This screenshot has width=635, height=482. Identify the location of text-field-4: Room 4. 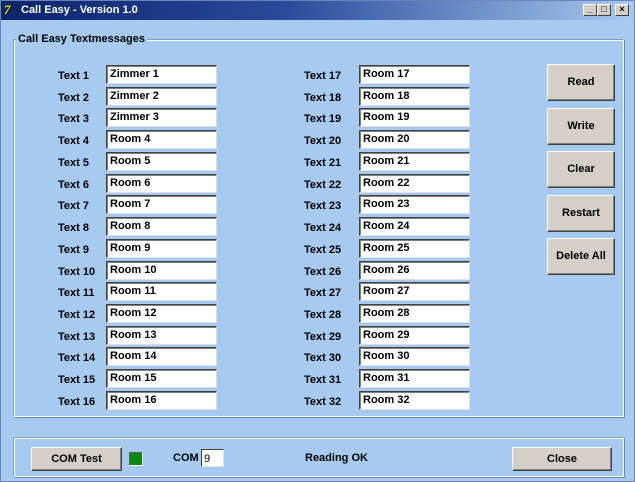
(161, 139).